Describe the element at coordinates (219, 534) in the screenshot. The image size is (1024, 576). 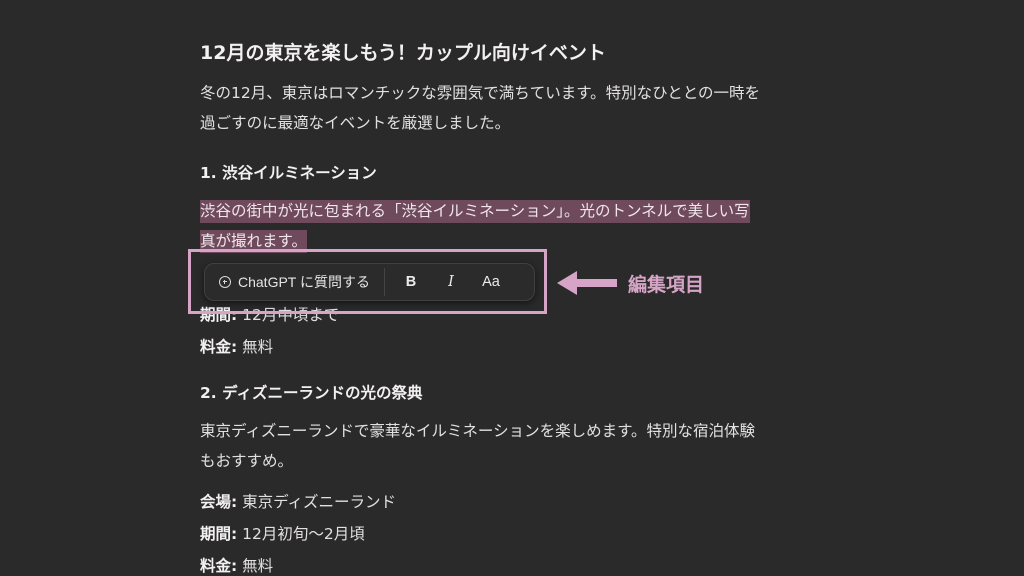
I see `period-label: 期間:` at that location.